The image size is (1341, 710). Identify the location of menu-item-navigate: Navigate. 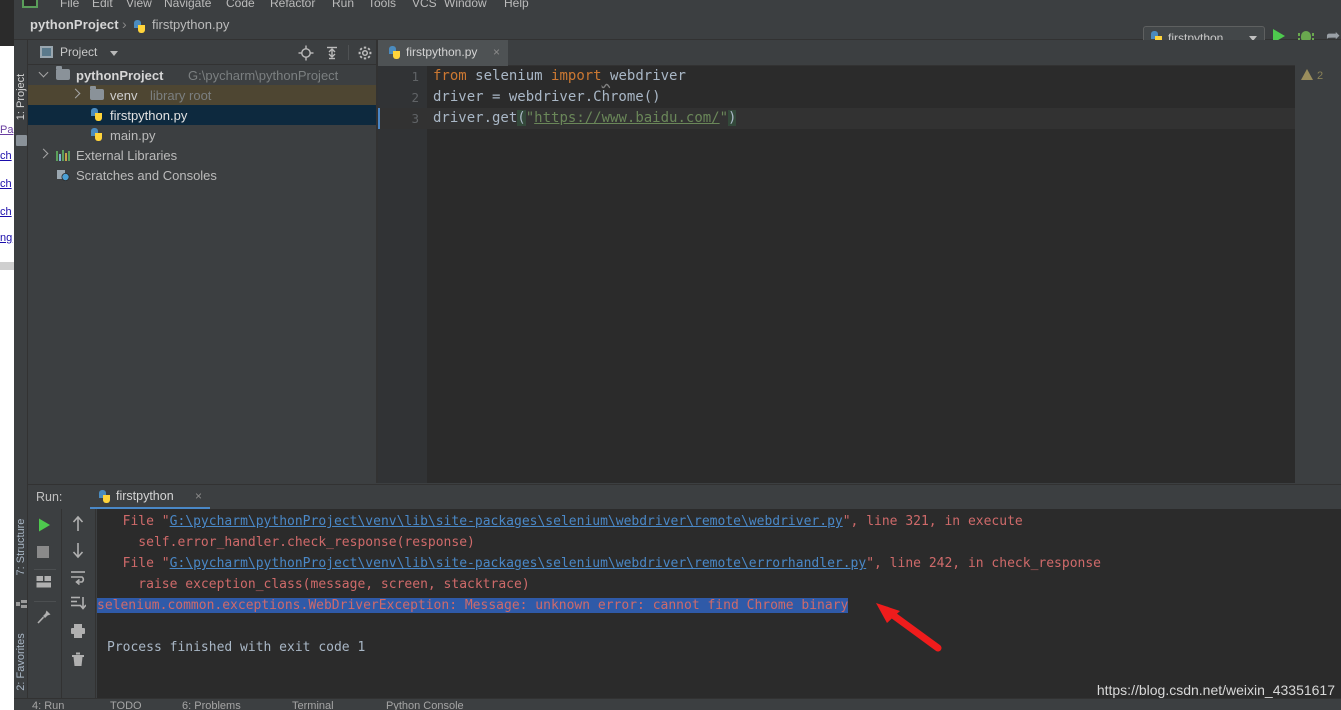
(187, 5).